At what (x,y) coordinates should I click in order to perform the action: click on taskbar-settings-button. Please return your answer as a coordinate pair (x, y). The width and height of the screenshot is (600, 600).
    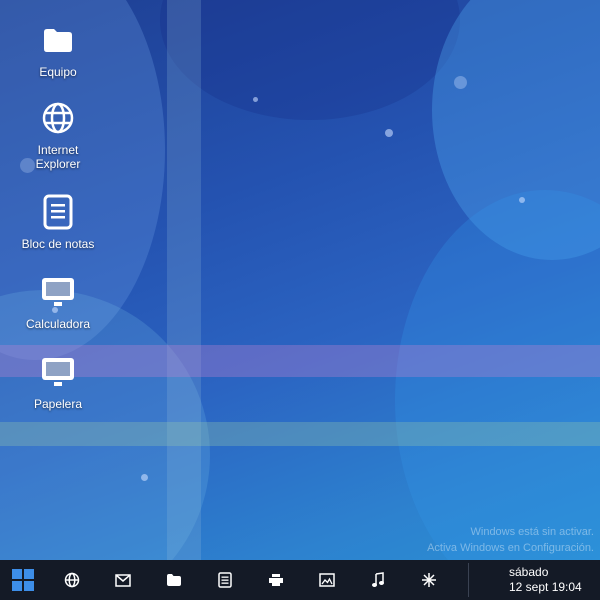
    Looking at the image, I should click on (428, 580).